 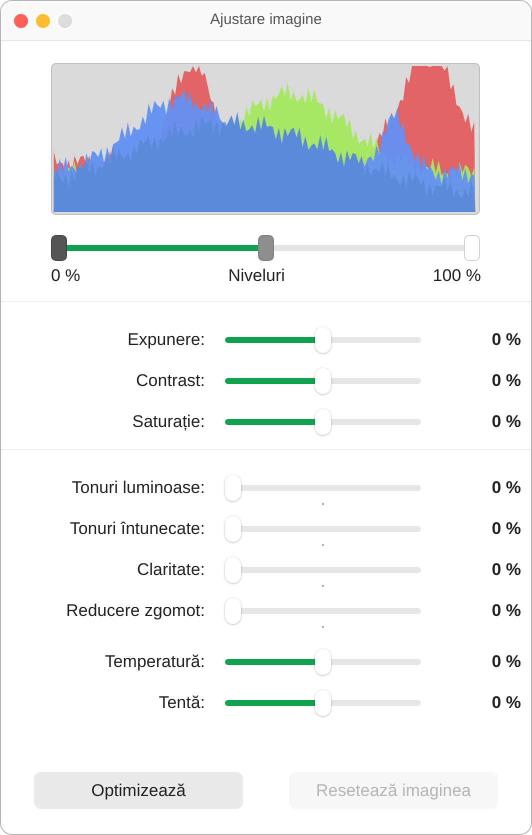 I want to click on window-title: Ajustare imagine, so click(x=266, y=20).